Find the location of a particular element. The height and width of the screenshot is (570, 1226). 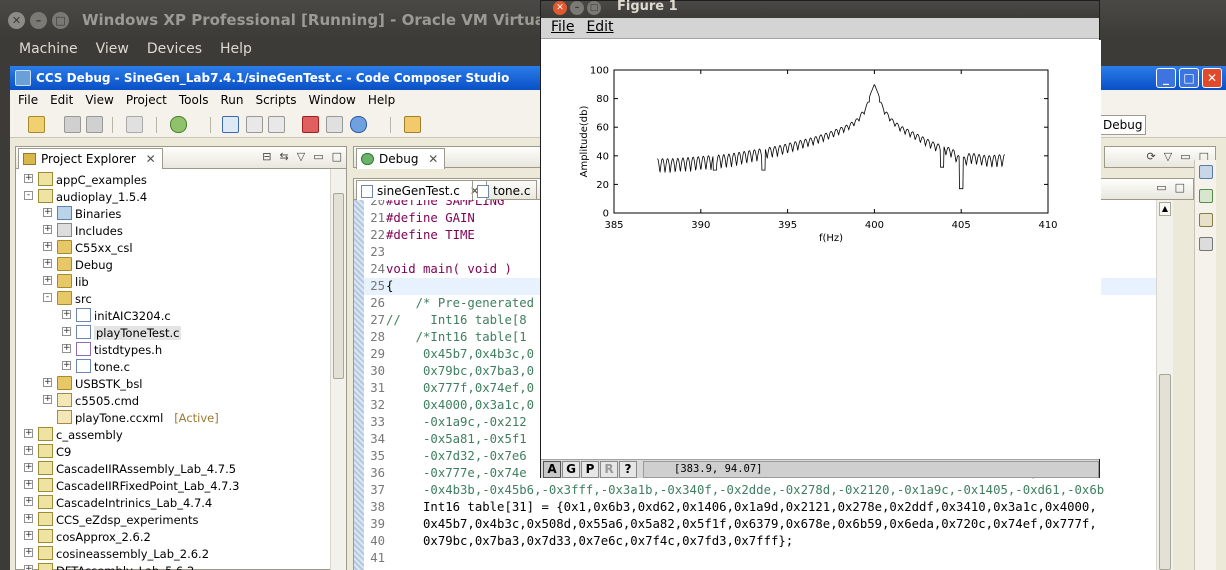

scroll-up-icon: ▲ is located at coordinates (1165, 209).